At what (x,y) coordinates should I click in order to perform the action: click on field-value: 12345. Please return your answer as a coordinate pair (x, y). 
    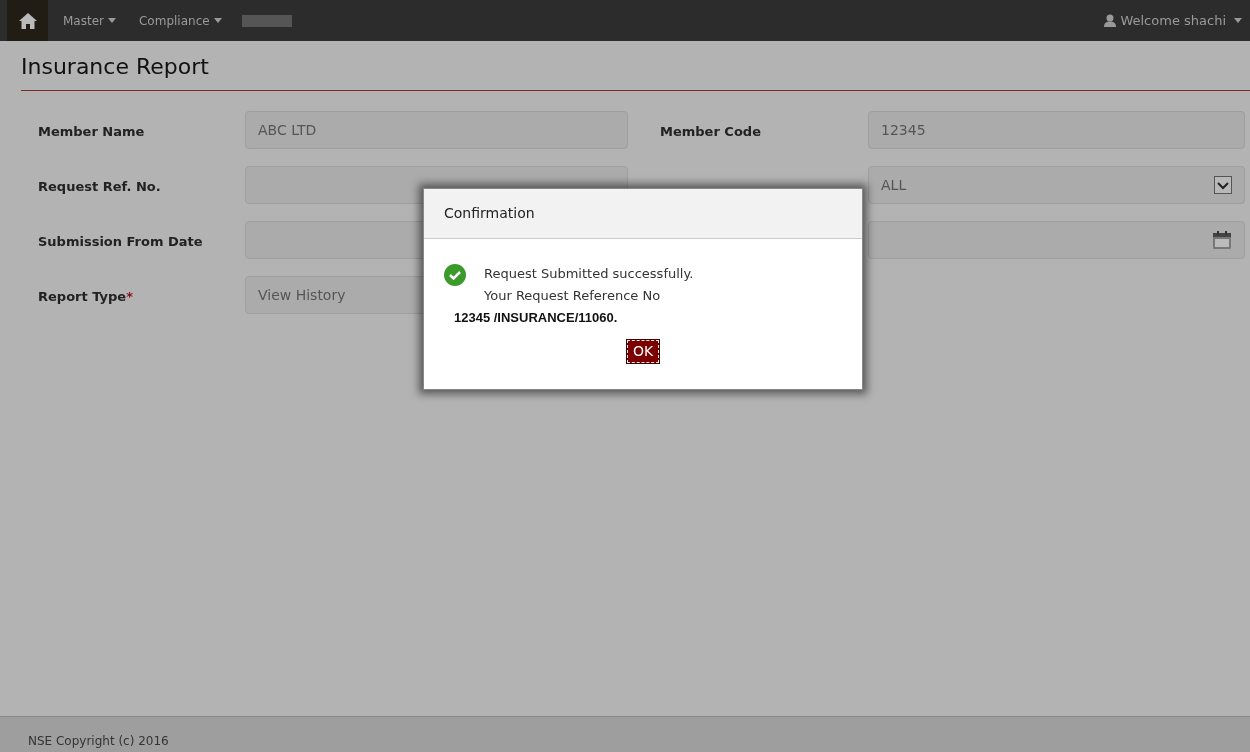
    Looking at the image, I should click on (903, 130).